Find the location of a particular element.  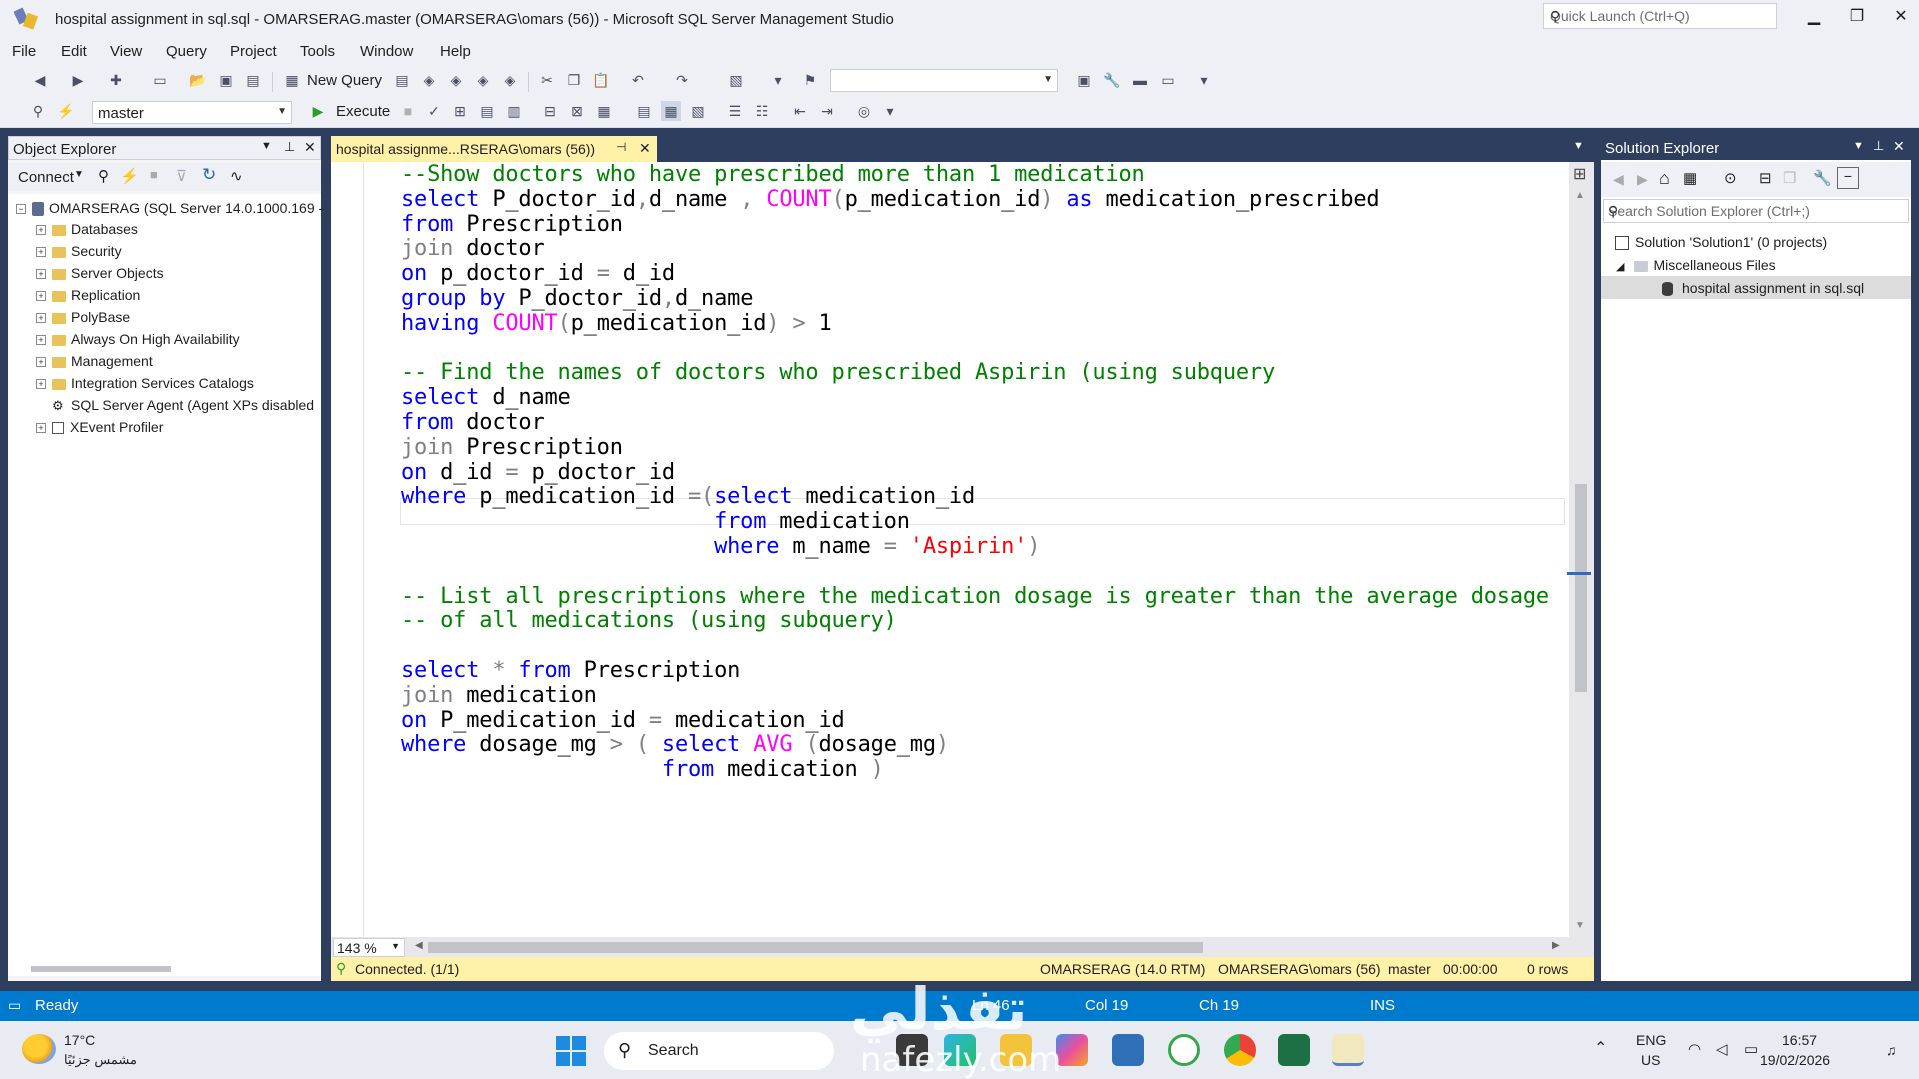

misc-files-node: ◢ Miscellaneous Files is located at coordinates (1696, 265).